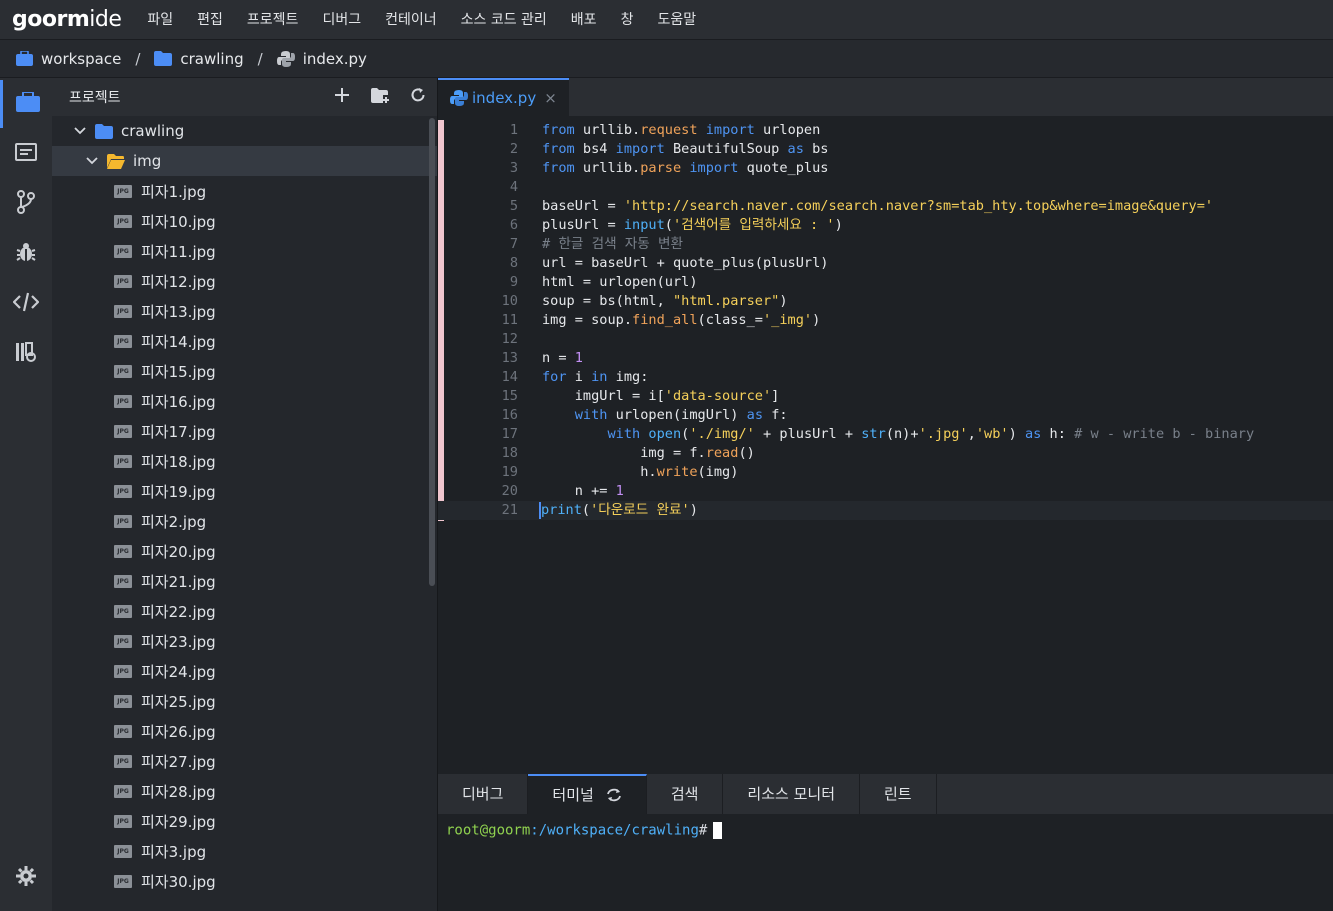 Image resolution: width=1333 pixels, height=911 pixels. What do you see at coordinates (244, 251) in the screenshot?
I see `tree-file-item: JPG 피자11.jpg` at bounding box center [244, 251].